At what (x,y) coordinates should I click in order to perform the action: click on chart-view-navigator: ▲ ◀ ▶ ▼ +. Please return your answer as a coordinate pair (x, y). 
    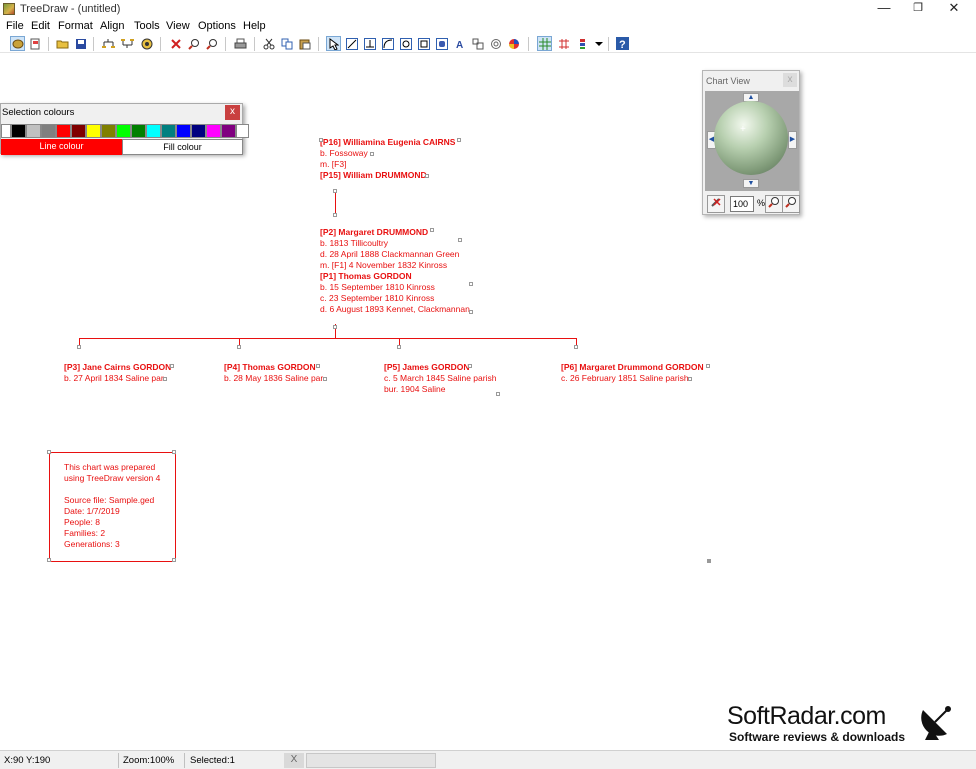
    Looking at the image, I should click on (752, 141).